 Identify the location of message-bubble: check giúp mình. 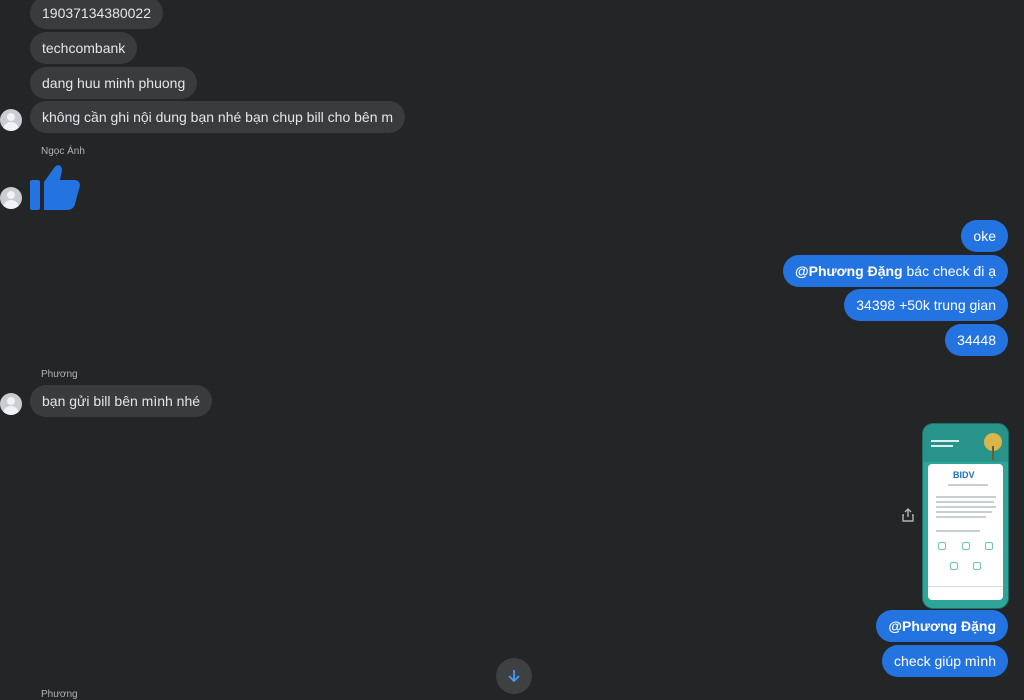
(945, 661).